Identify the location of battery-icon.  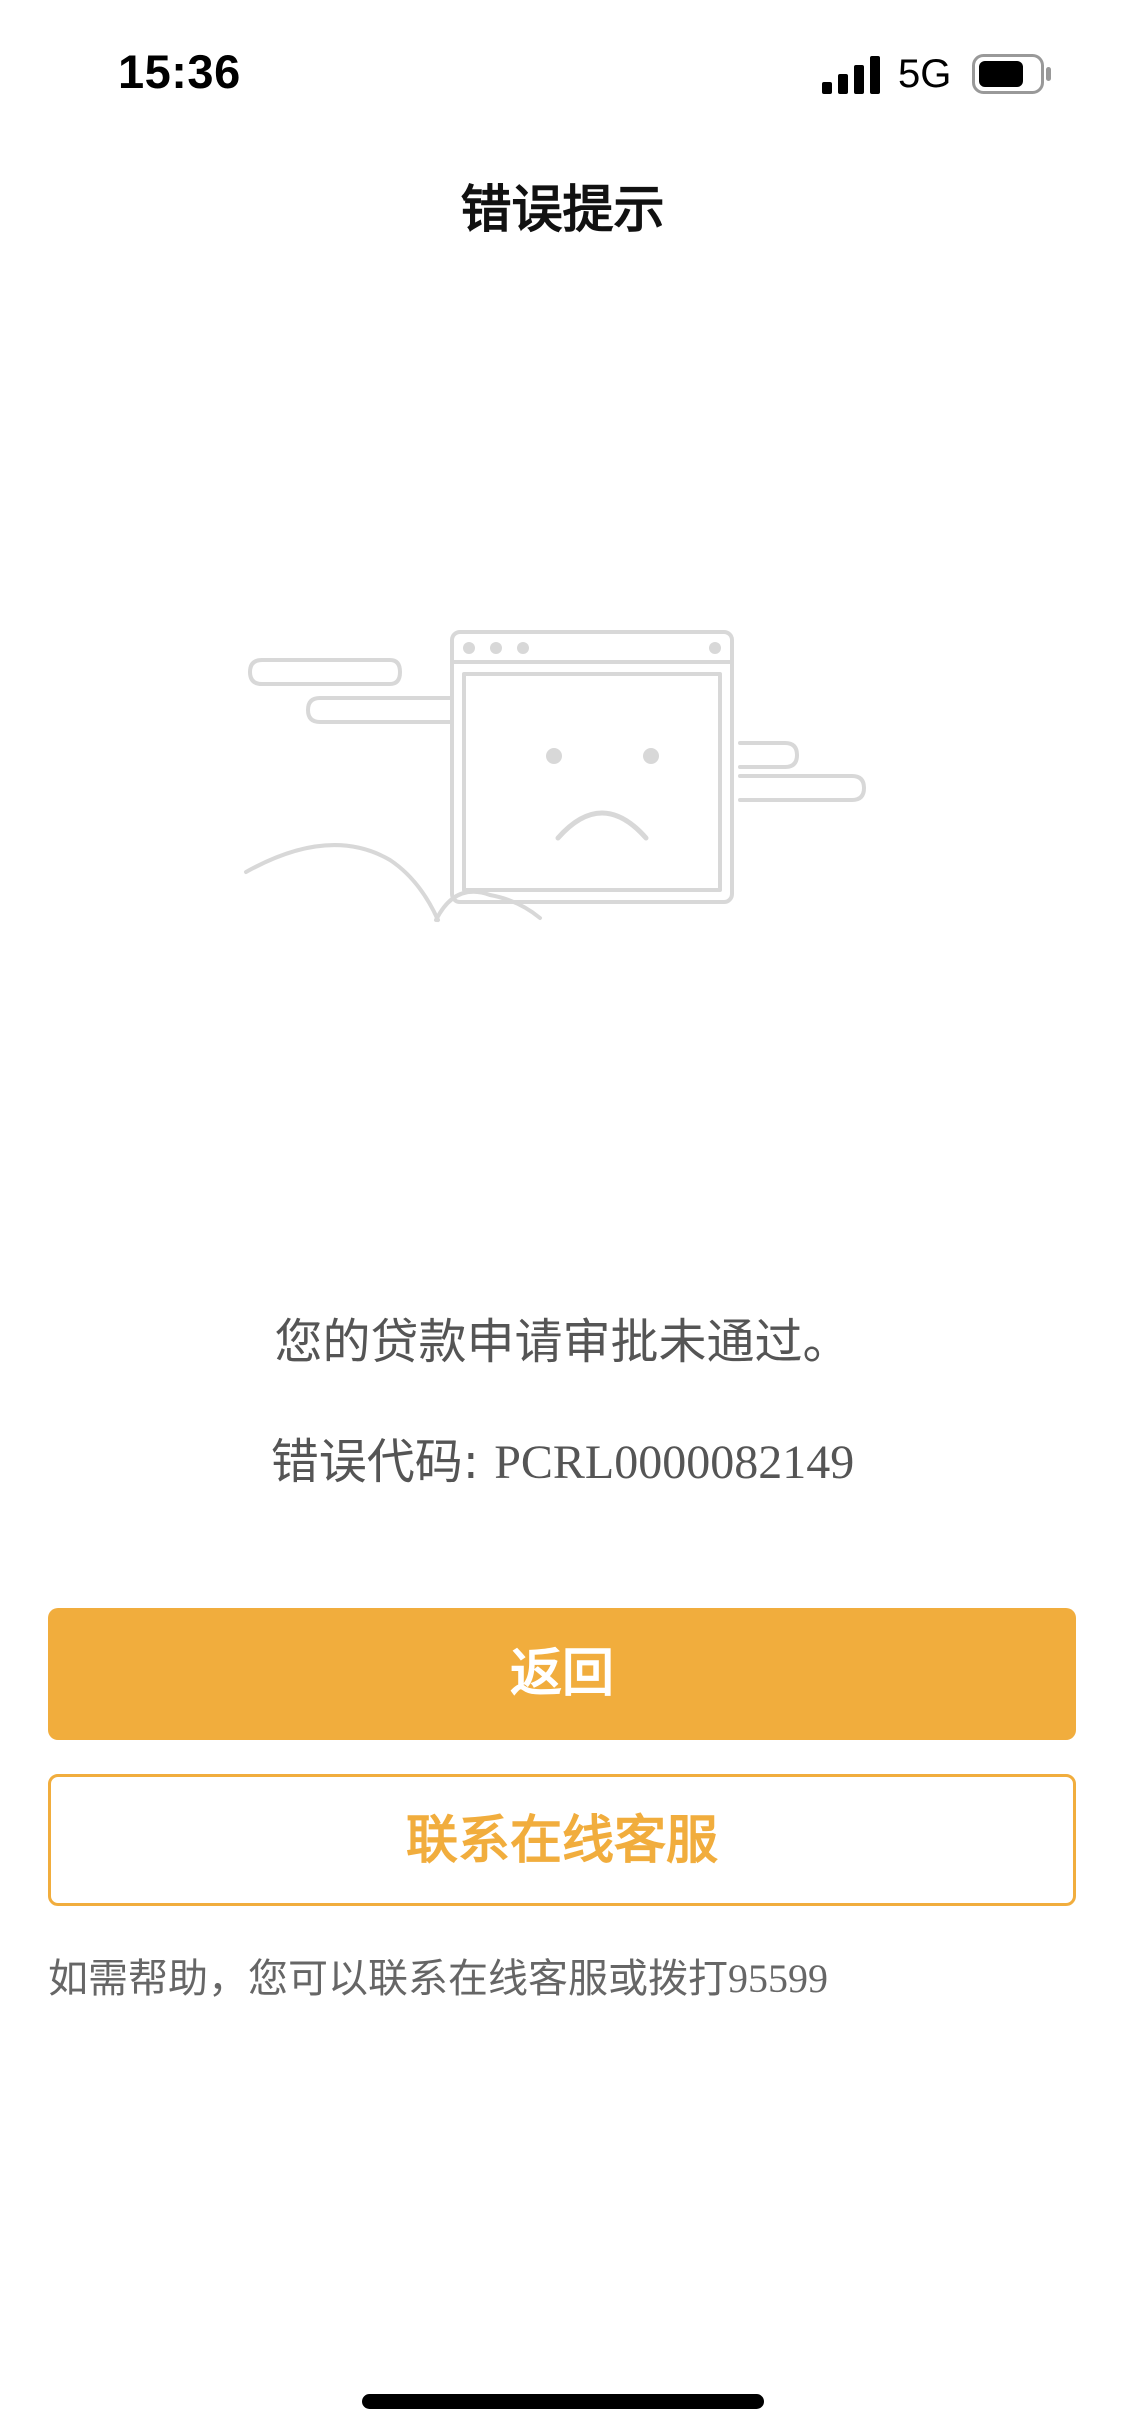
(1011, 74).